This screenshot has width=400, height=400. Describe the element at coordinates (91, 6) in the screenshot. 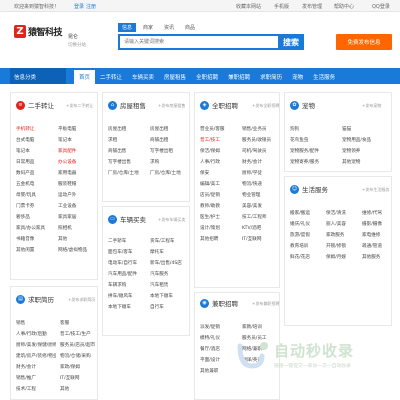

I see `register-link: 注册` at that location.